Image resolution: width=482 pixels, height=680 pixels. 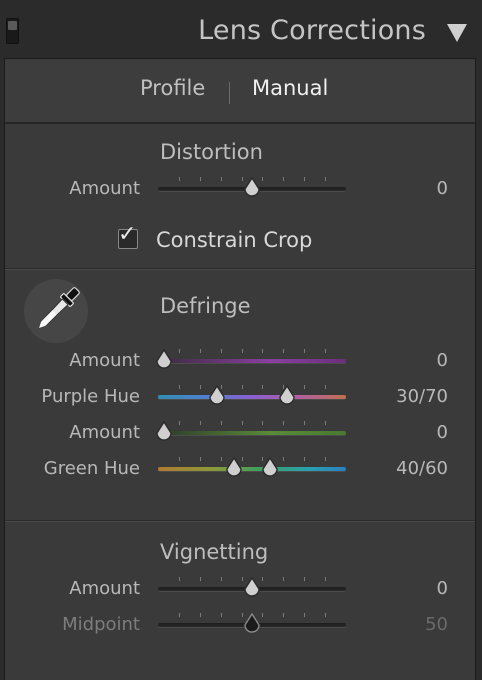 I want to click on fringe-color-selector-eyedropper-icon, so click(x=56, y=311).